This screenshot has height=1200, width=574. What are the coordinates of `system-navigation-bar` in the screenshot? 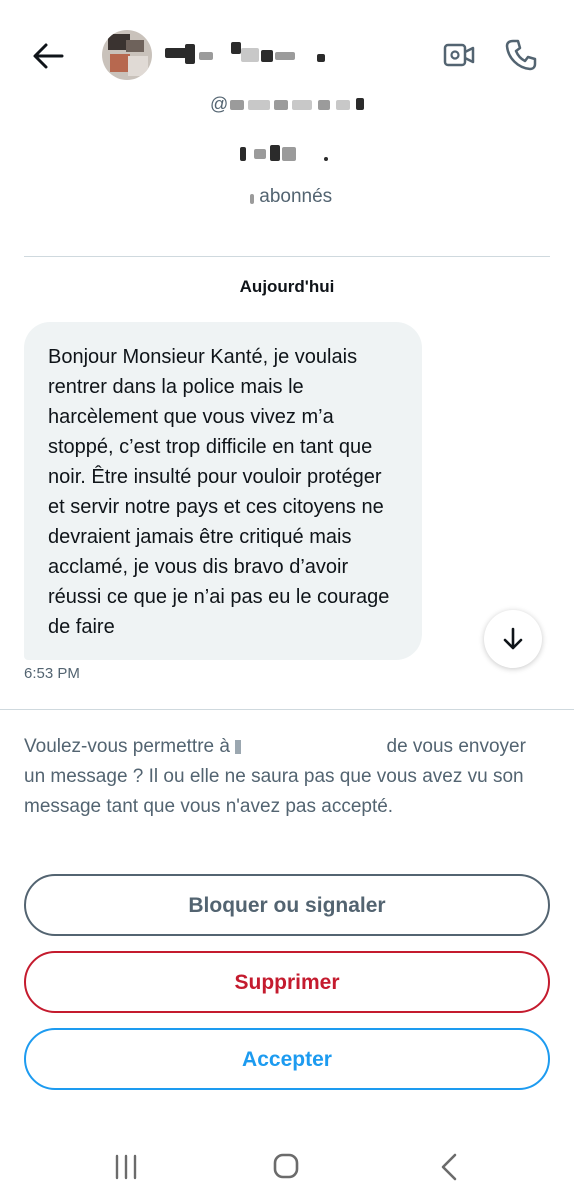 It's located at (287, 1165).